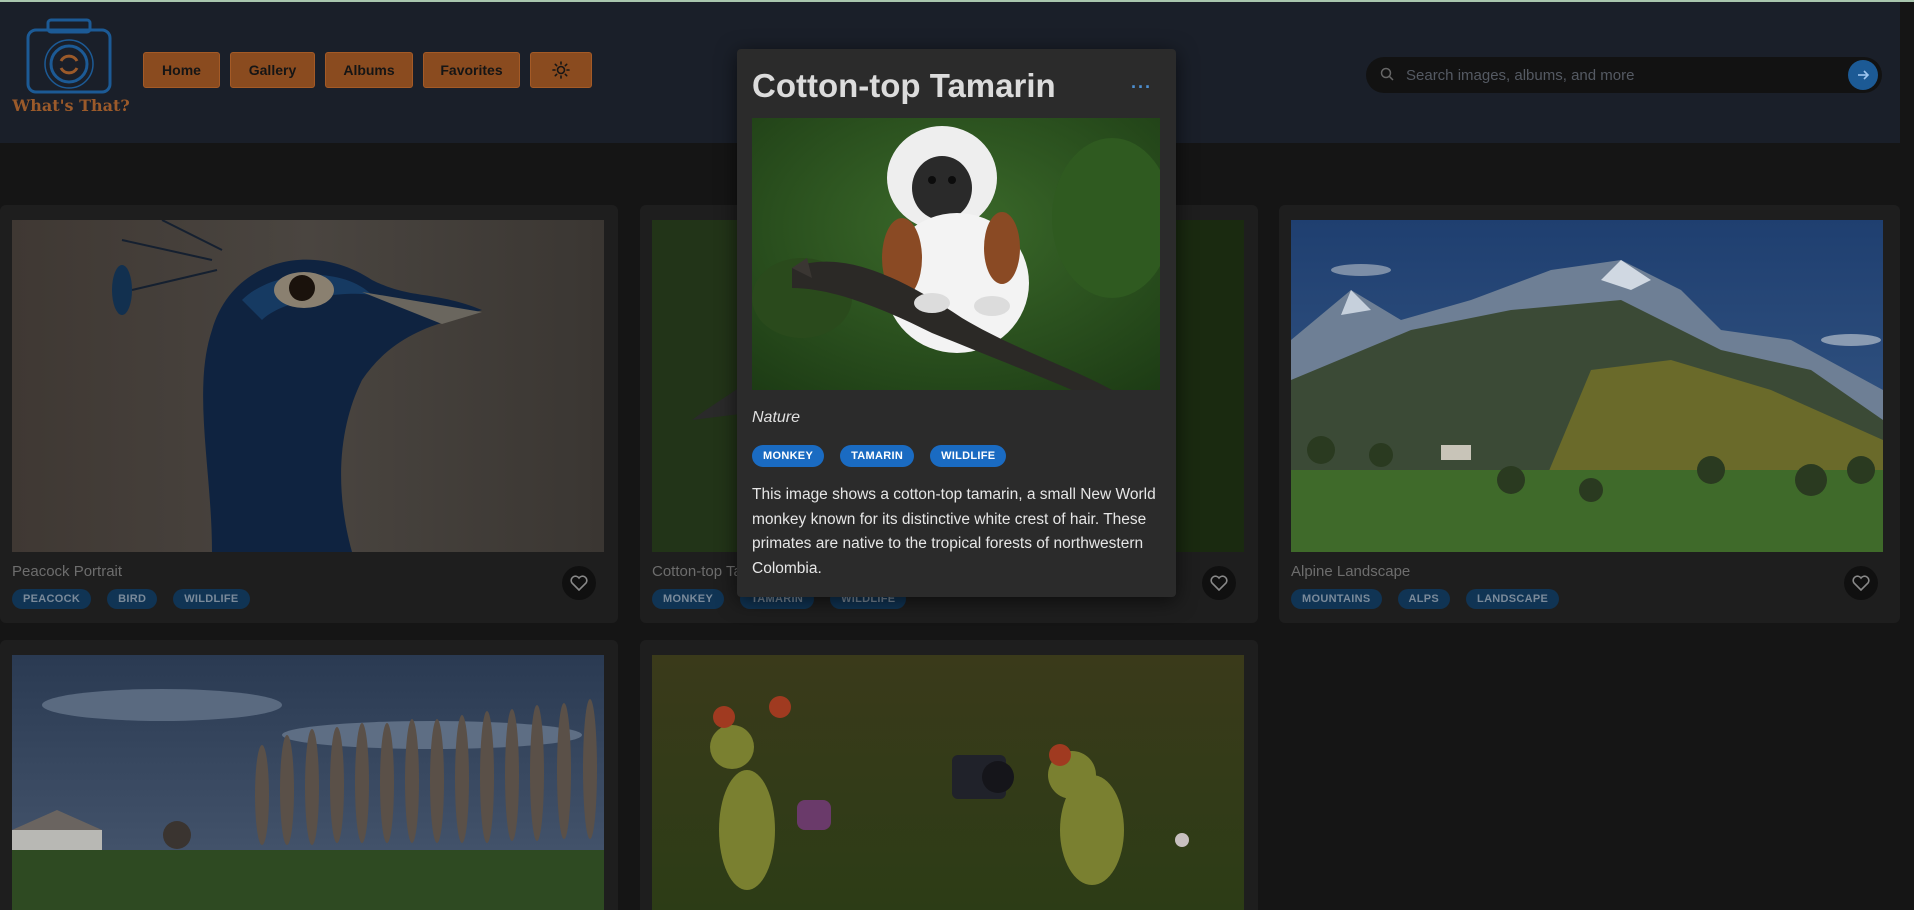  I want to click on poplar-landscape-image, so click(308, 782).